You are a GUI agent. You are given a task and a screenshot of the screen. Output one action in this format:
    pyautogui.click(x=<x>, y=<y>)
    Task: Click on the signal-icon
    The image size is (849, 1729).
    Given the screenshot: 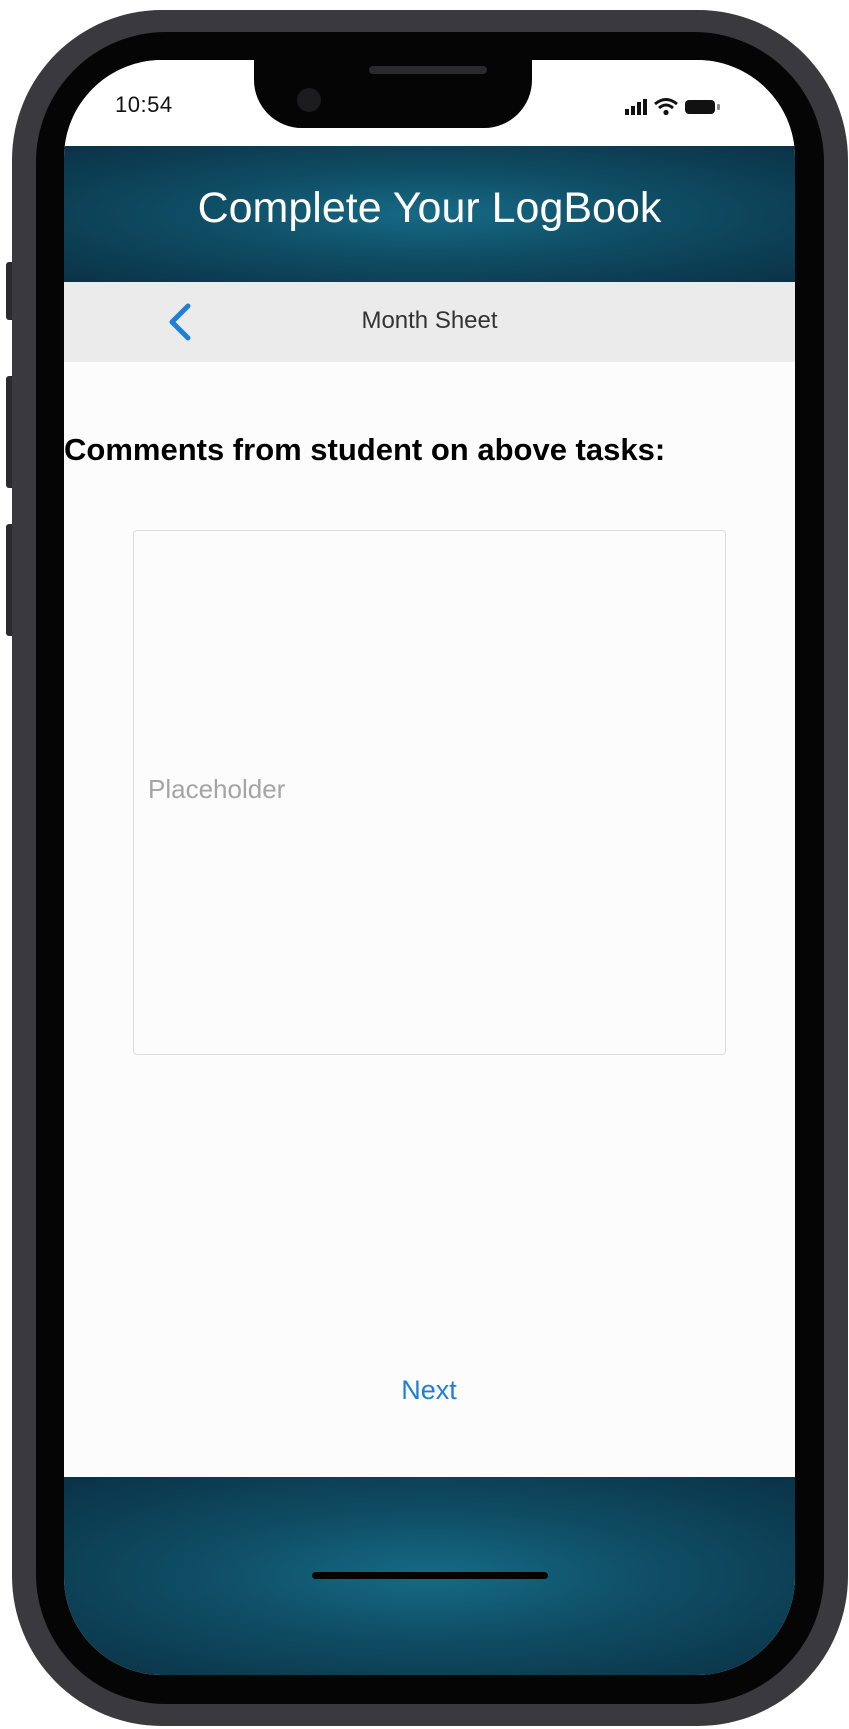 What is the action you would take?
    pyautogui.click(x=636, y=107)
    